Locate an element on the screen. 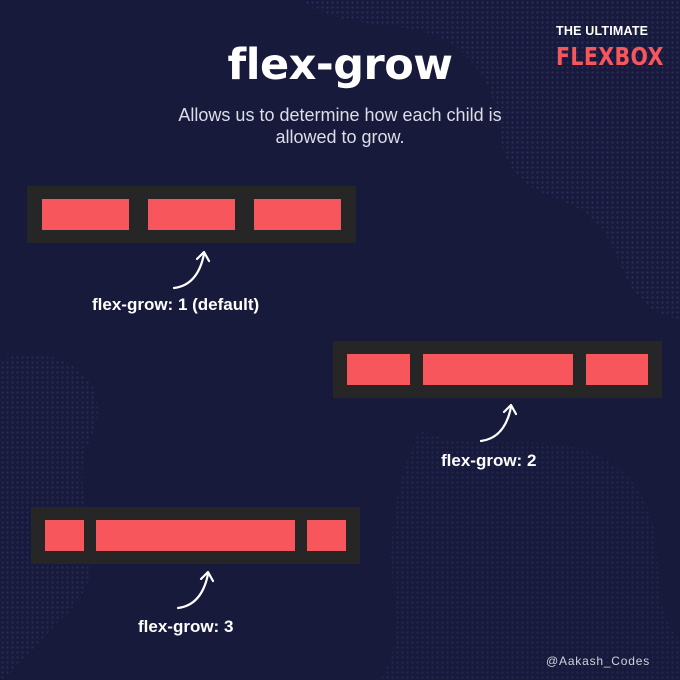 This screenshot has height=680, width=680. brand-tagline: THE ULTIMATE is located at coordinates (602, 31).